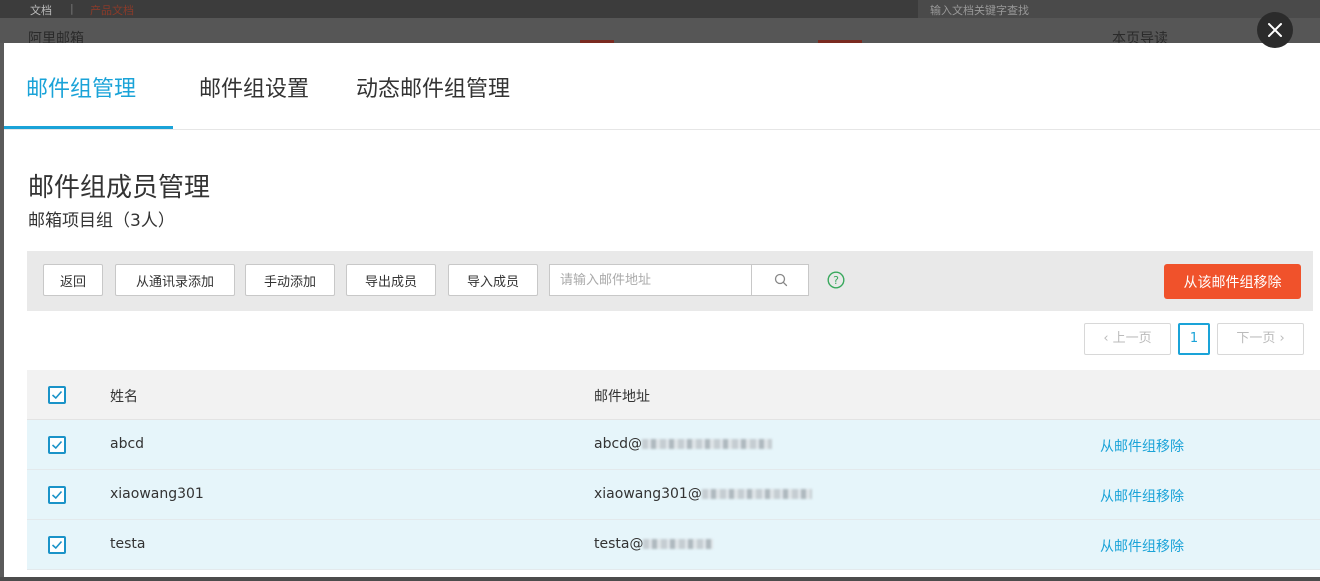 The width and height of the screenshot is (1320, 581). I want to click on bg-search-placeholder: 输入文档关键字查找, so click(979, 10).